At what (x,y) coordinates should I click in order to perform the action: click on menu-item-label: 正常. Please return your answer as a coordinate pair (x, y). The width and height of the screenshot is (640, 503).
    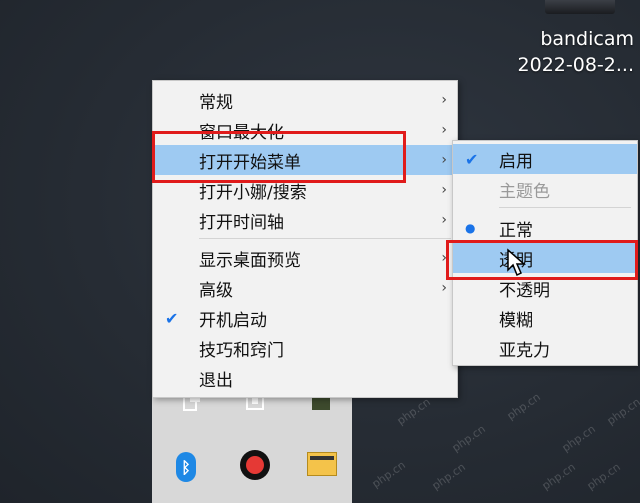
    Looking at the image, I should click on (516, 230).